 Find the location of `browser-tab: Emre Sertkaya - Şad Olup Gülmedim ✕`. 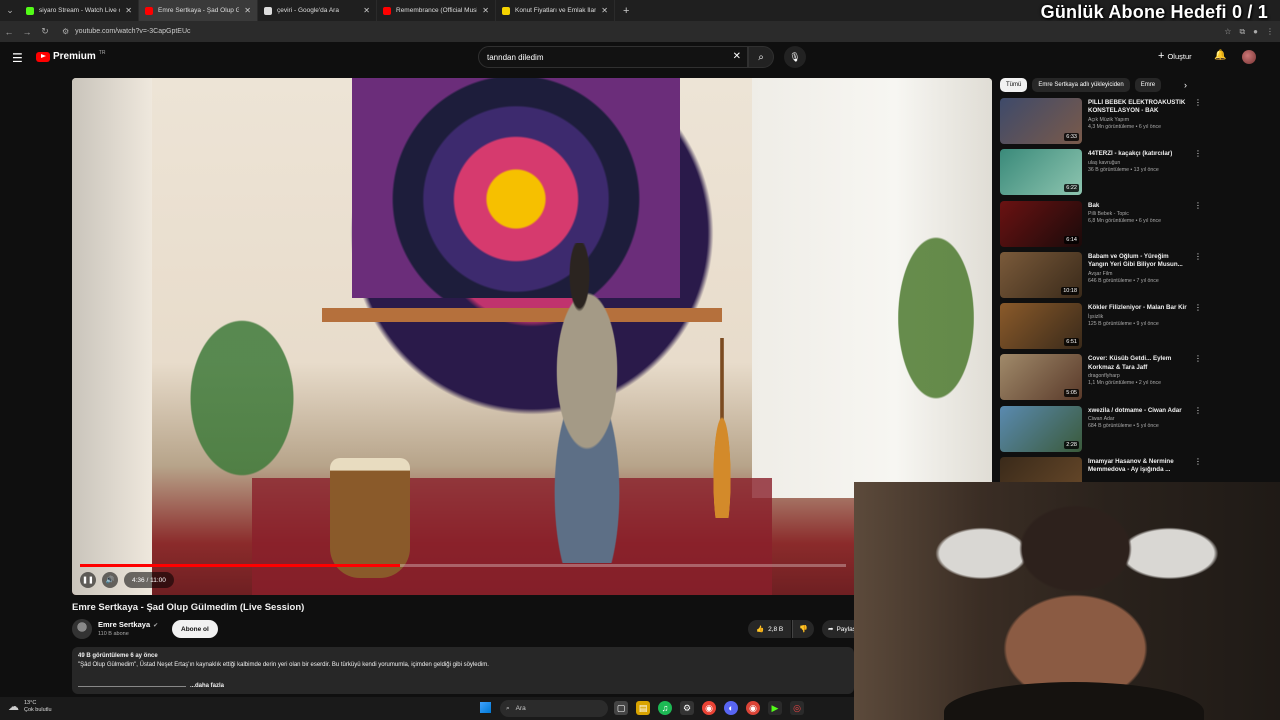

browser-tab: Emre Sertkaya - Şad Olup Gülmedim ✕ is located at coordinates (198, 10).